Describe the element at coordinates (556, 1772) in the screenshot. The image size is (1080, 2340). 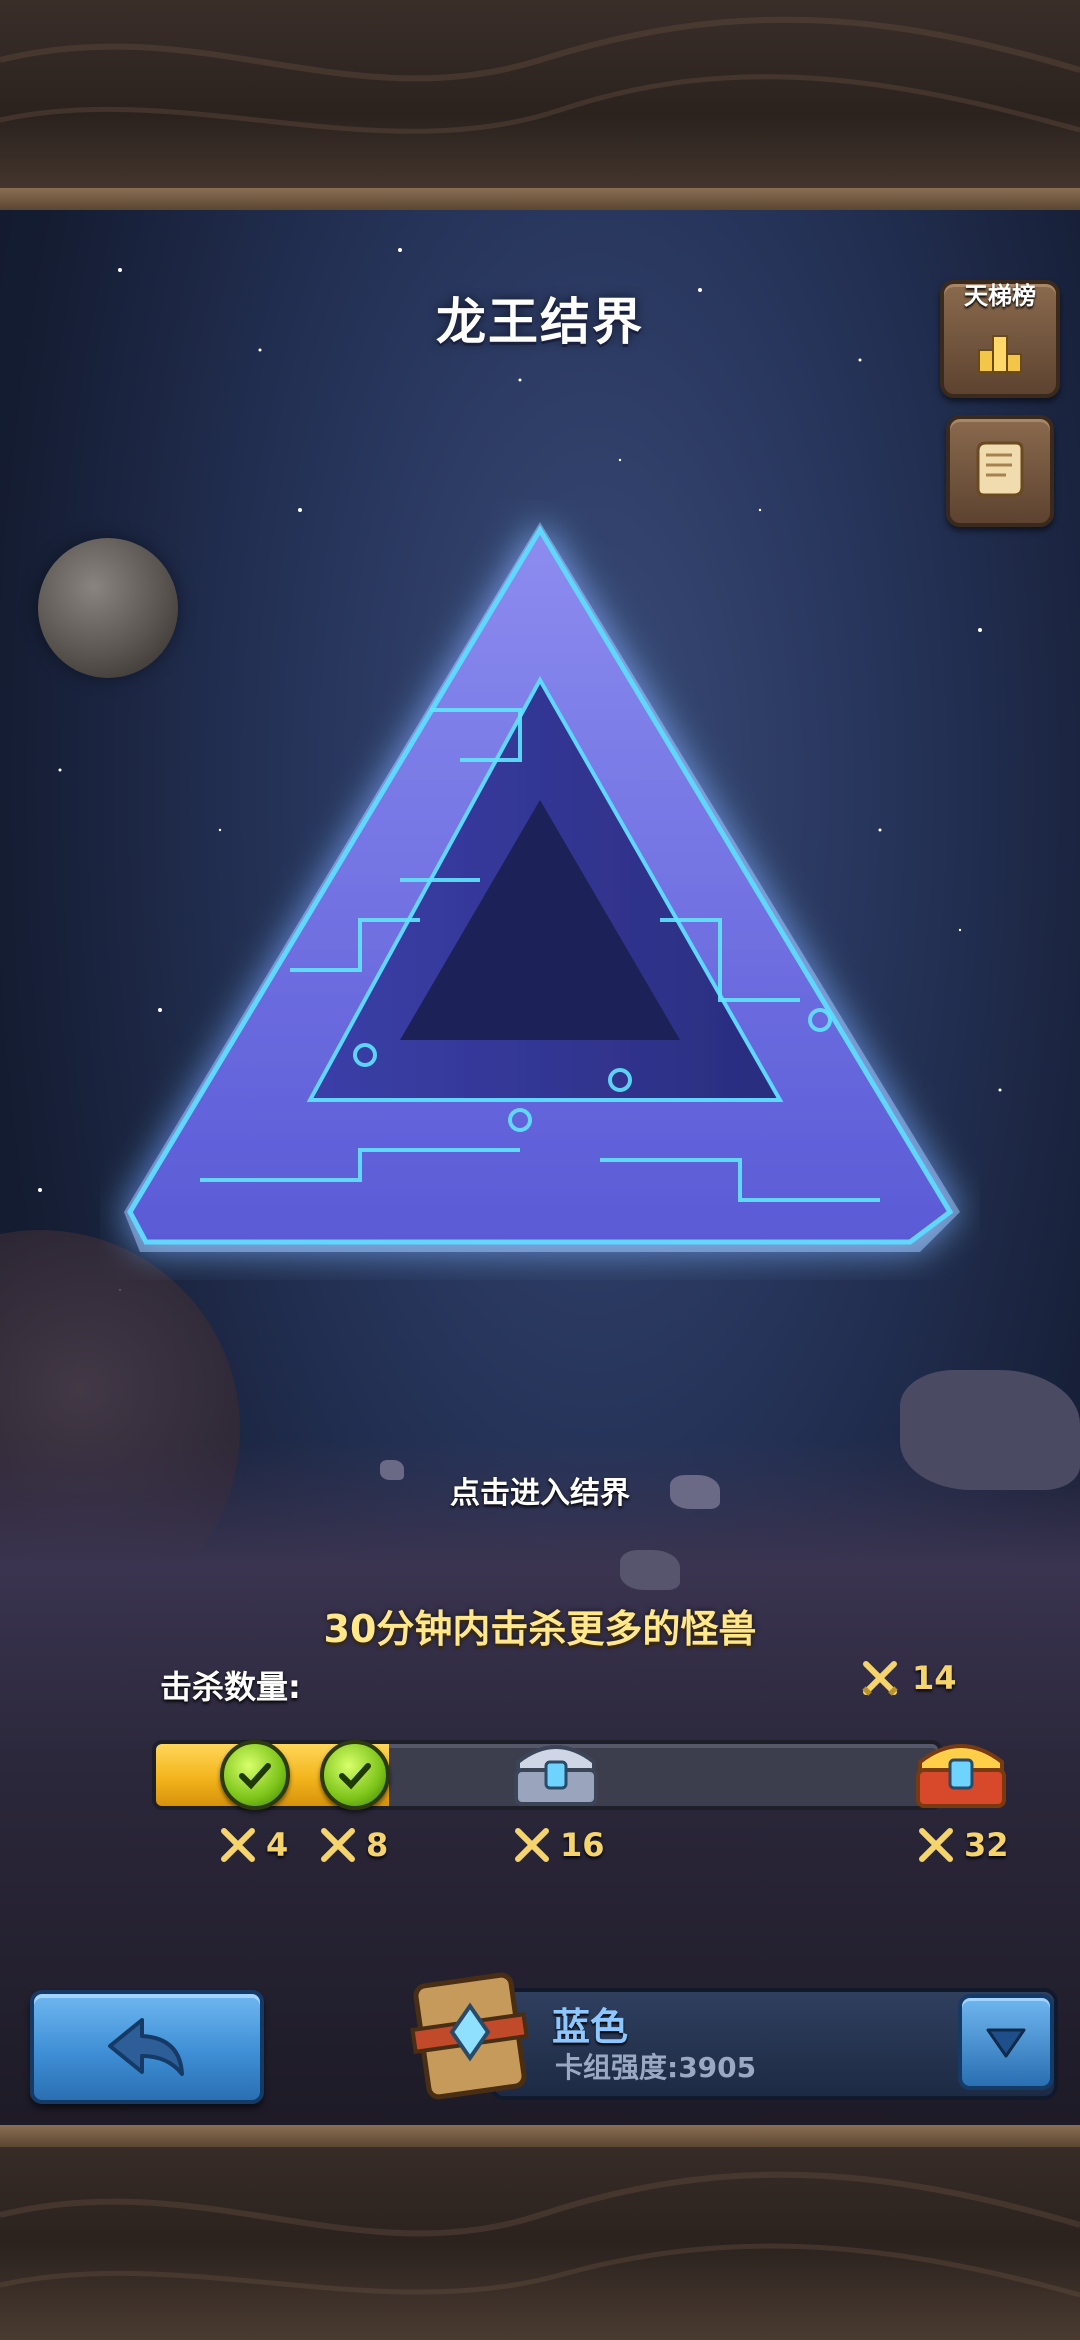
I see `silver-chest-icon` at that location.